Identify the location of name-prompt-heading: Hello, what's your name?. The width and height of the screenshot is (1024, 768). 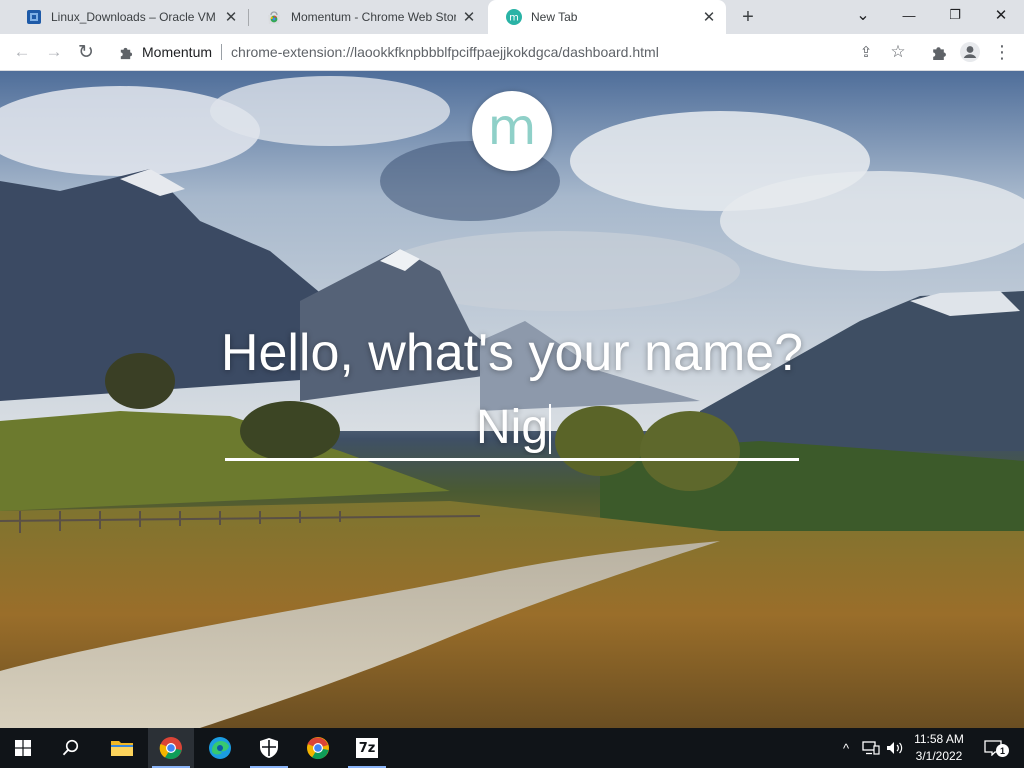
(512, 353).